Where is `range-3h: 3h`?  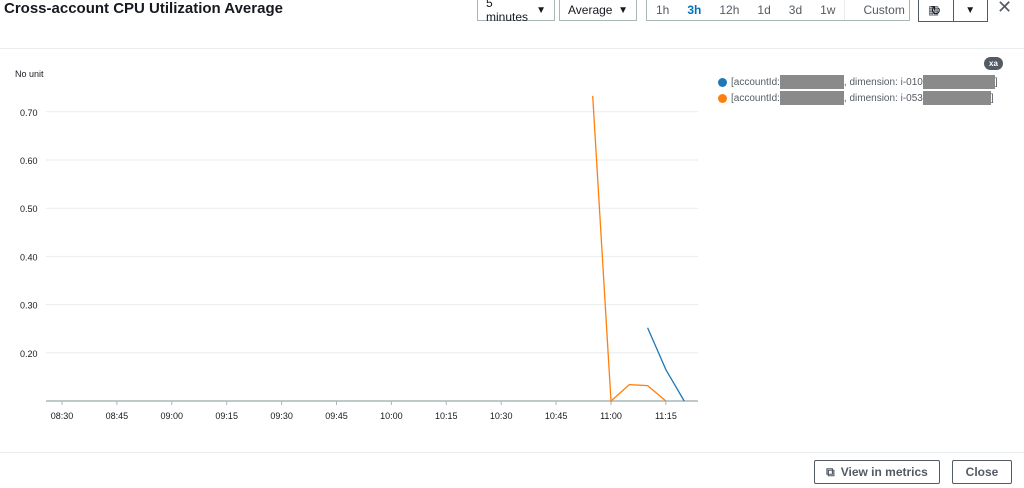
range-3h: 3h is located at coordinates (694, 10).